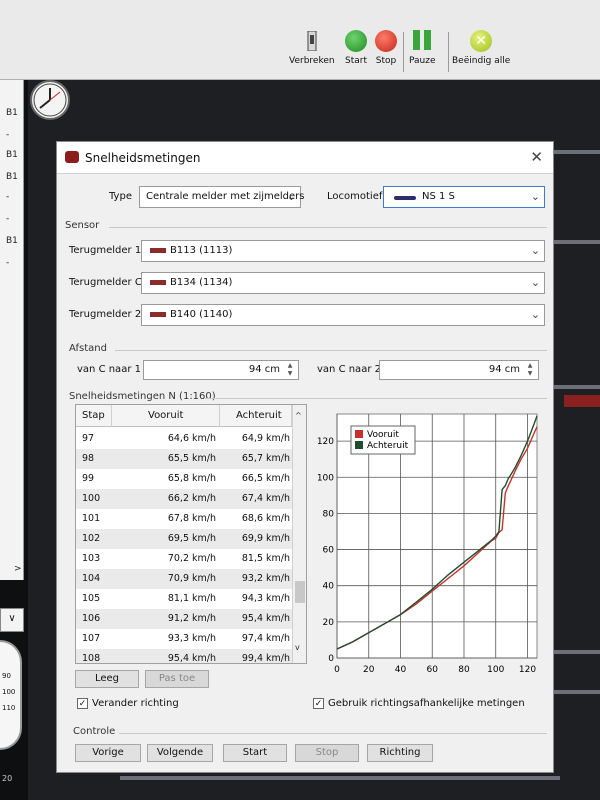 The image size is (600, 800). I want to click on table-row: 107 93,3 km/h 97,4 km/h, so click(184, 639).